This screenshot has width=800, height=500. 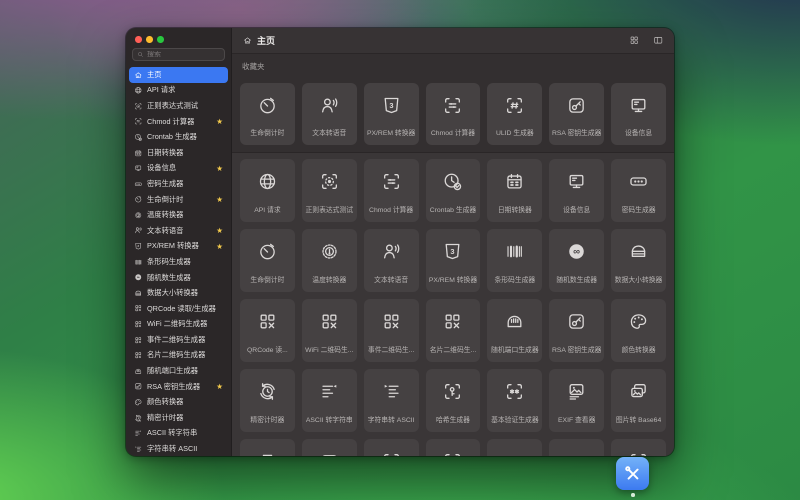 I want to click on toggle-sidebar-button, so click(x=658, y=40).